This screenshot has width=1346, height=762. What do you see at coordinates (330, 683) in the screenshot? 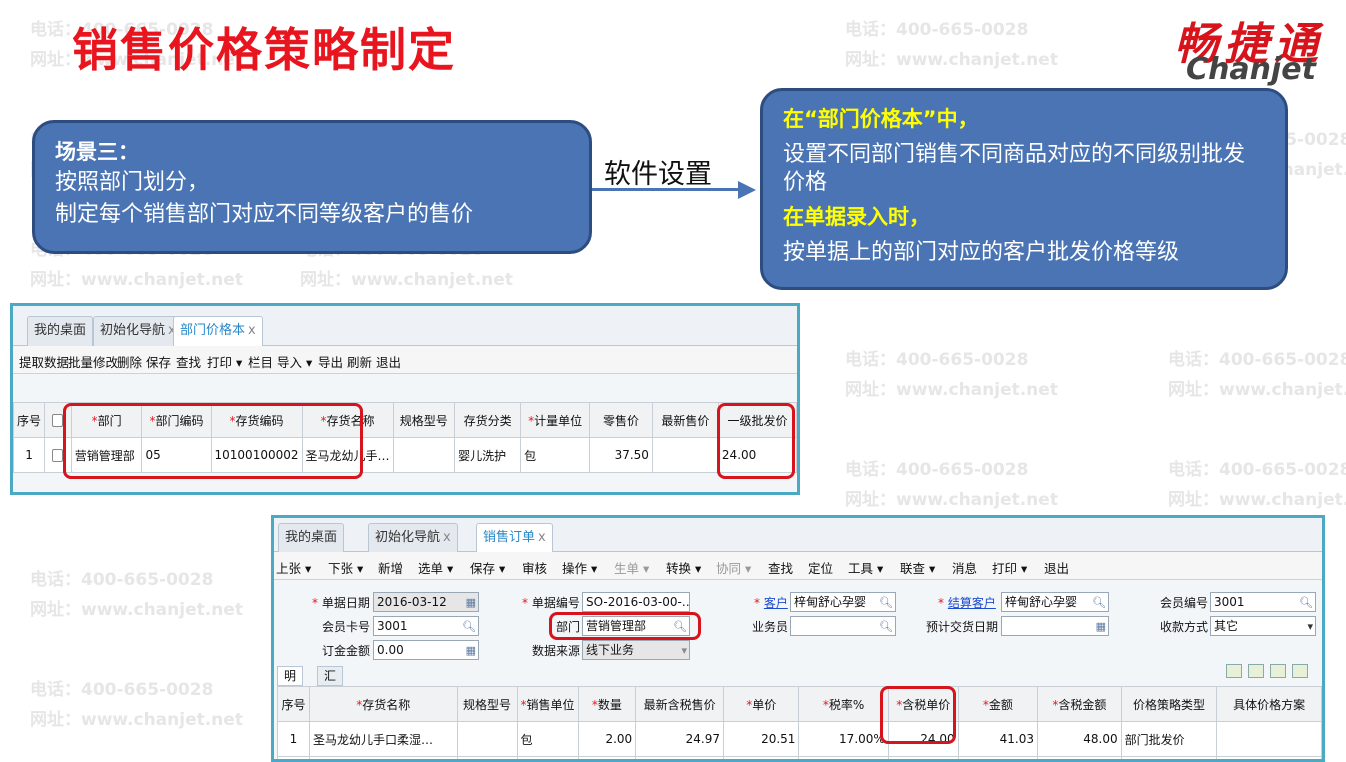
I see `tab-summary: 汇总` at bounding box center [330, 683].